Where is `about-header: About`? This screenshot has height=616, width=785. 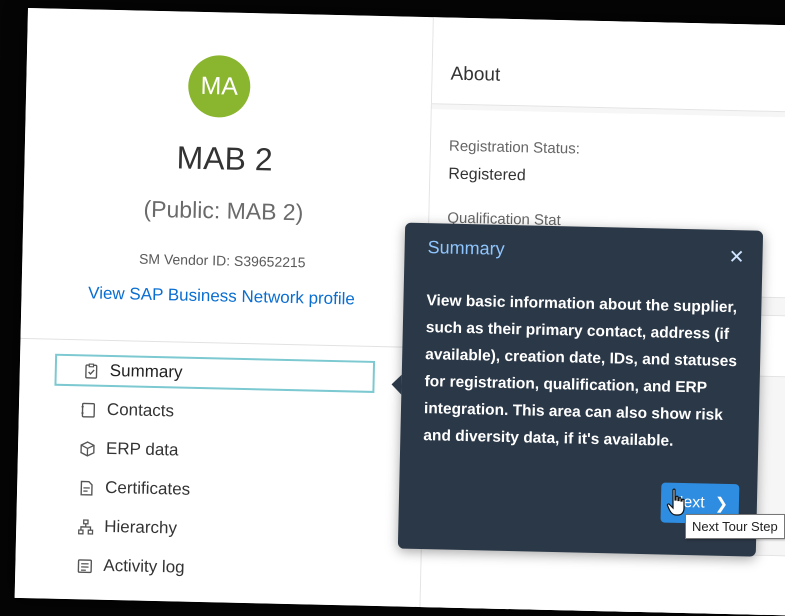
about-header: About is located at coordinates (608, 65).